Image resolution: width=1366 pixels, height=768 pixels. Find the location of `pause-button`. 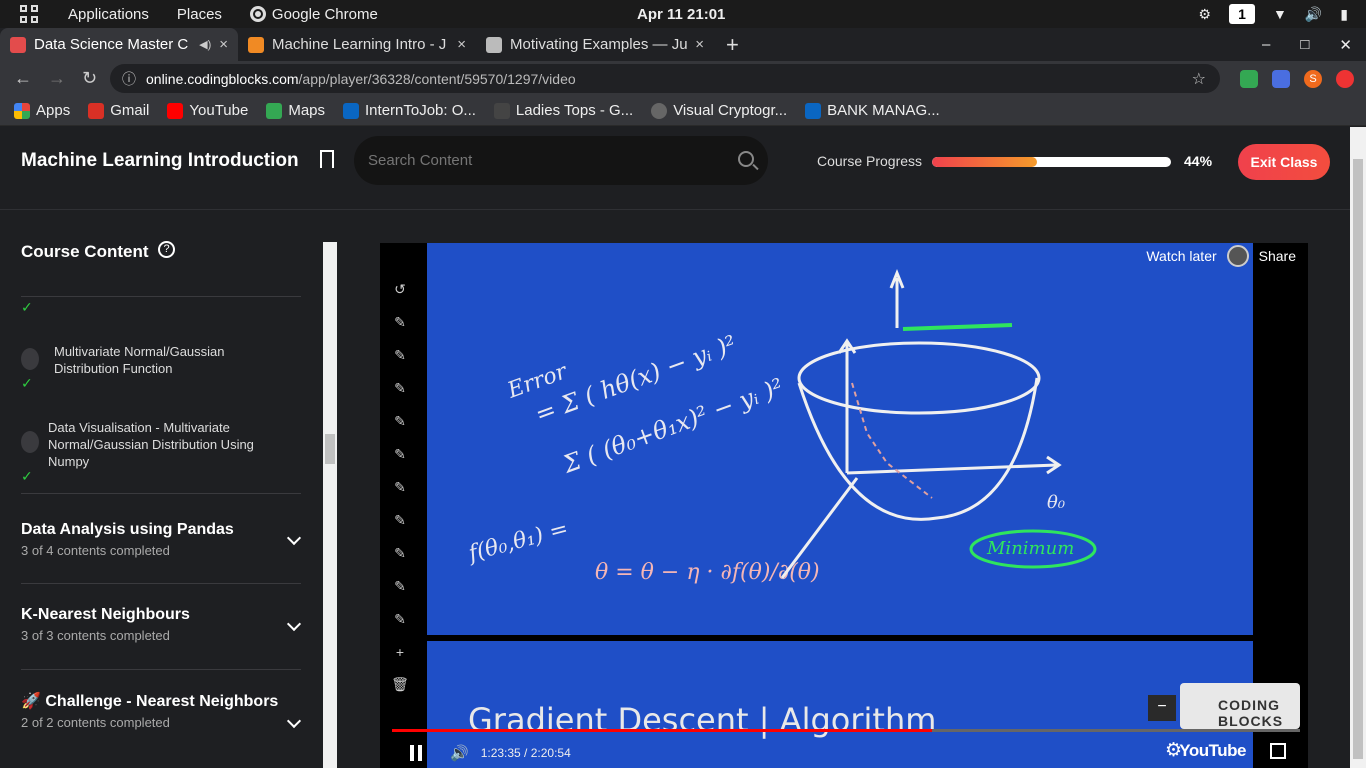

pause-button is located at coordinates (416, 752).